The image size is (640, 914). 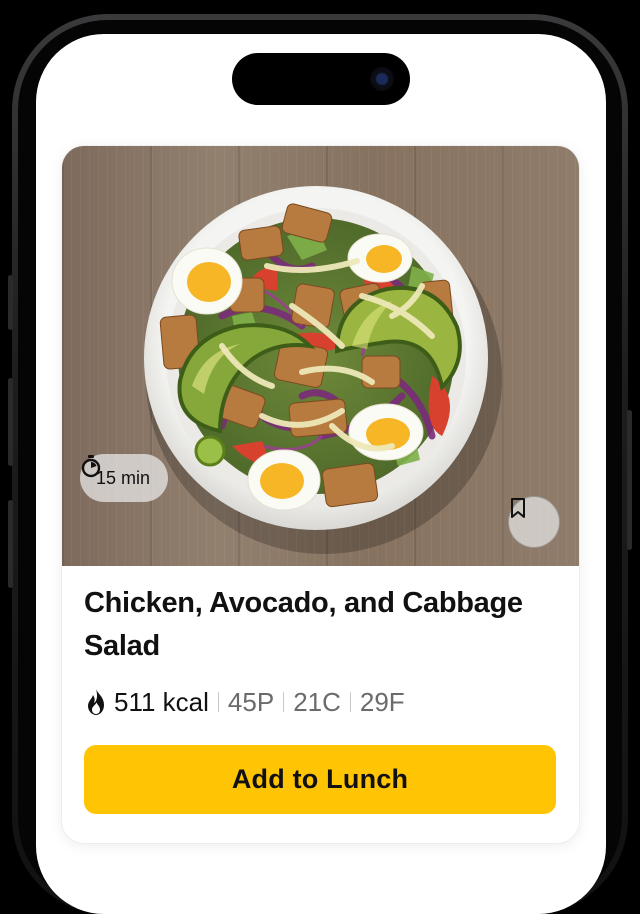 What do you see at coordinates (303, 624) in the screenshot?
I see `recipe-title: Chicken, Avocado, and Cabbage Salad` at bounding box center [303, 624].